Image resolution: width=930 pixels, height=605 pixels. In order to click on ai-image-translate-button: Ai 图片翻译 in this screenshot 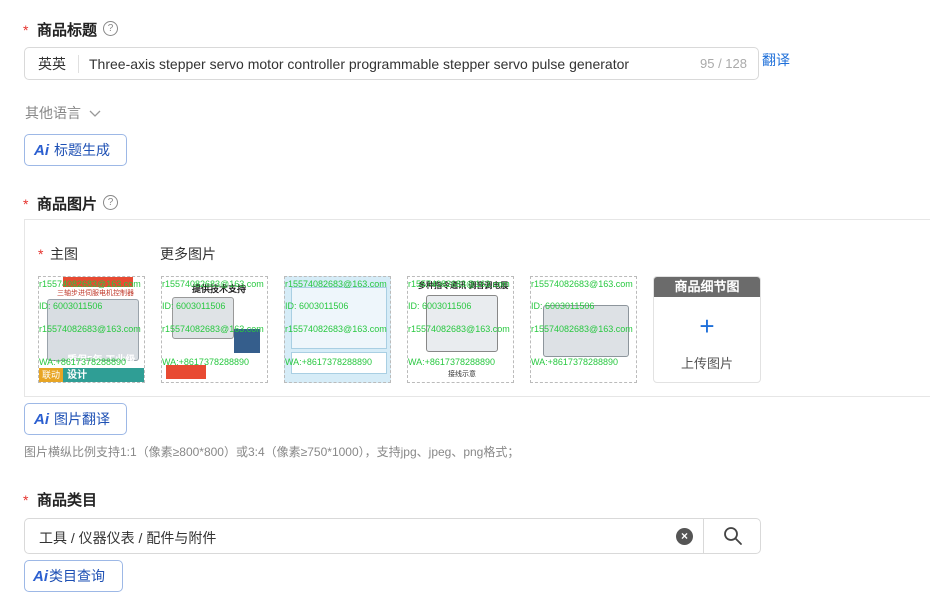, I will do `click(75, 419)`.